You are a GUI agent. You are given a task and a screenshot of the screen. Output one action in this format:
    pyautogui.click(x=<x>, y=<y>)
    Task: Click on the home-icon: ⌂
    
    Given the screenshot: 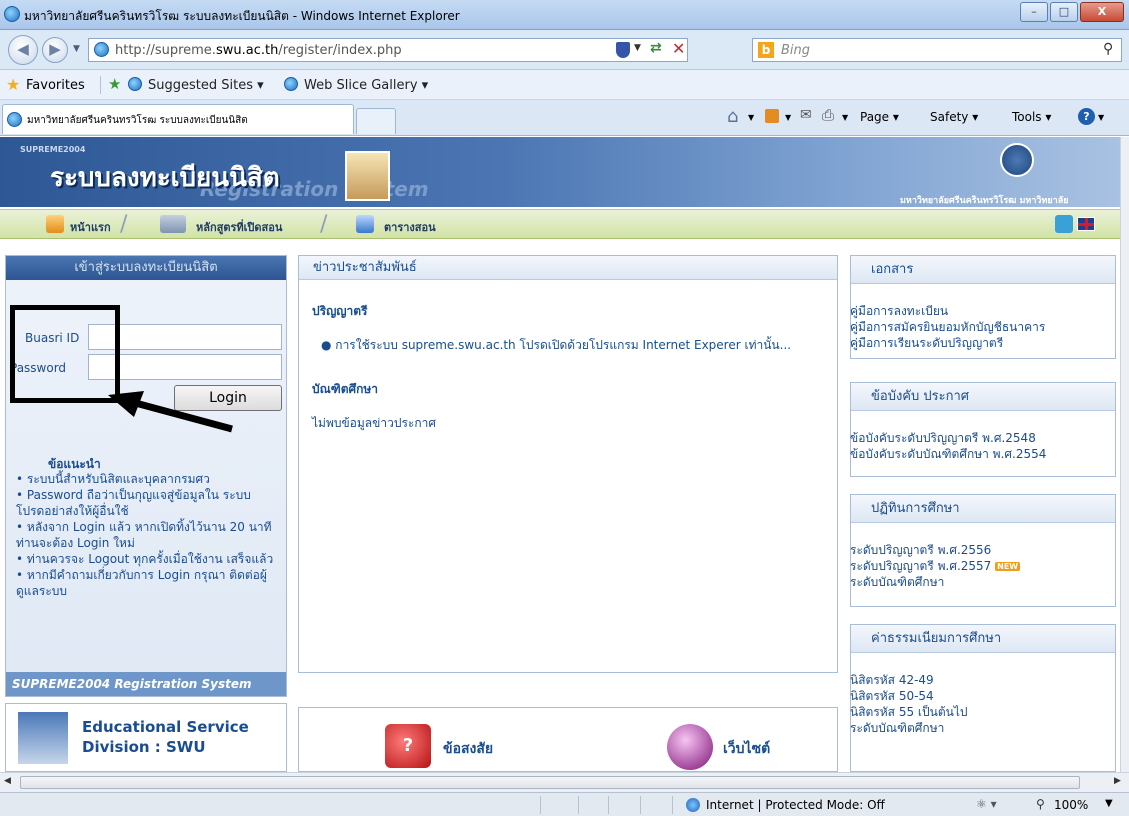 What is the action you would take?
    pyautogui.click(x=732, y=116)
    